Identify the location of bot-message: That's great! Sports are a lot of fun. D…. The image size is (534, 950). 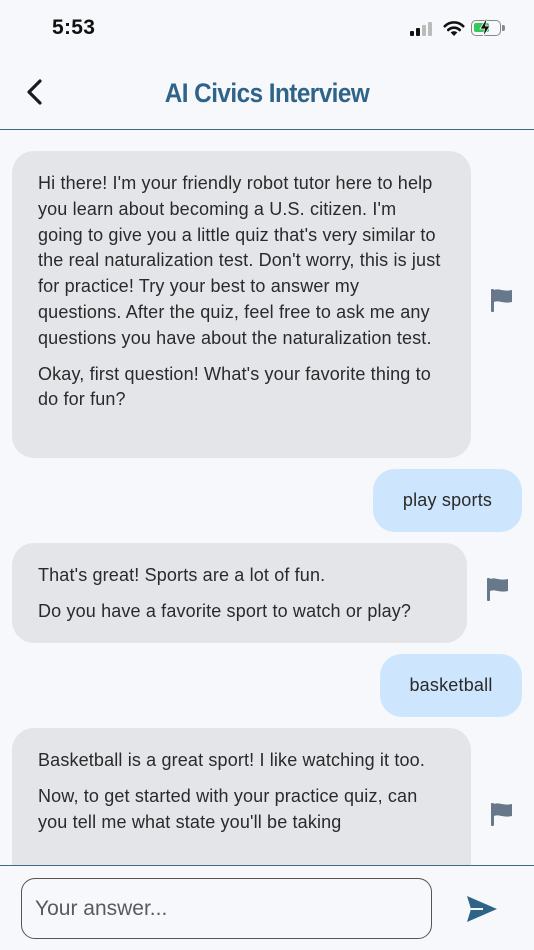
(239, 593).